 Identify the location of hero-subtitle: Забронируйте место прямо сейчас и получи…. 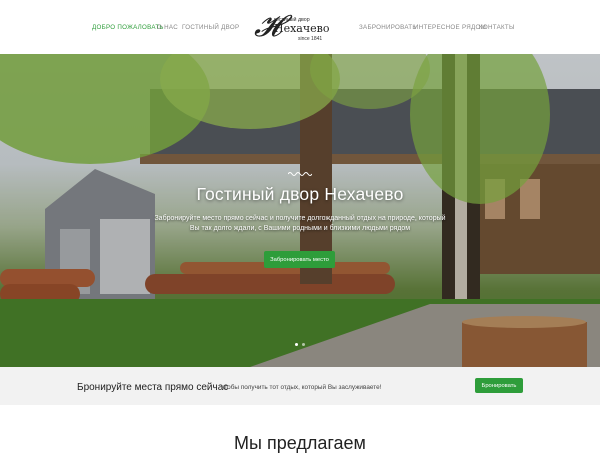
(300, 223).